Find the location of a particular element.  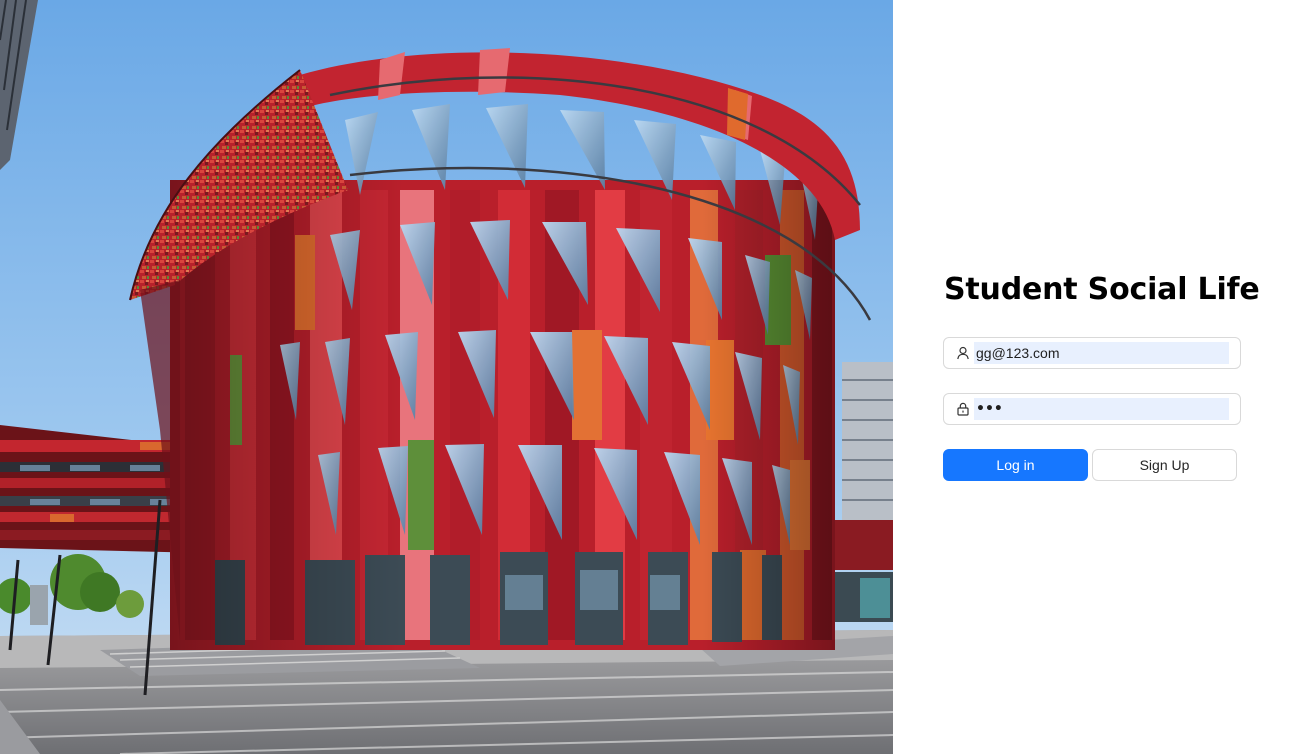

email-field is located at coordinates (1092, 353).